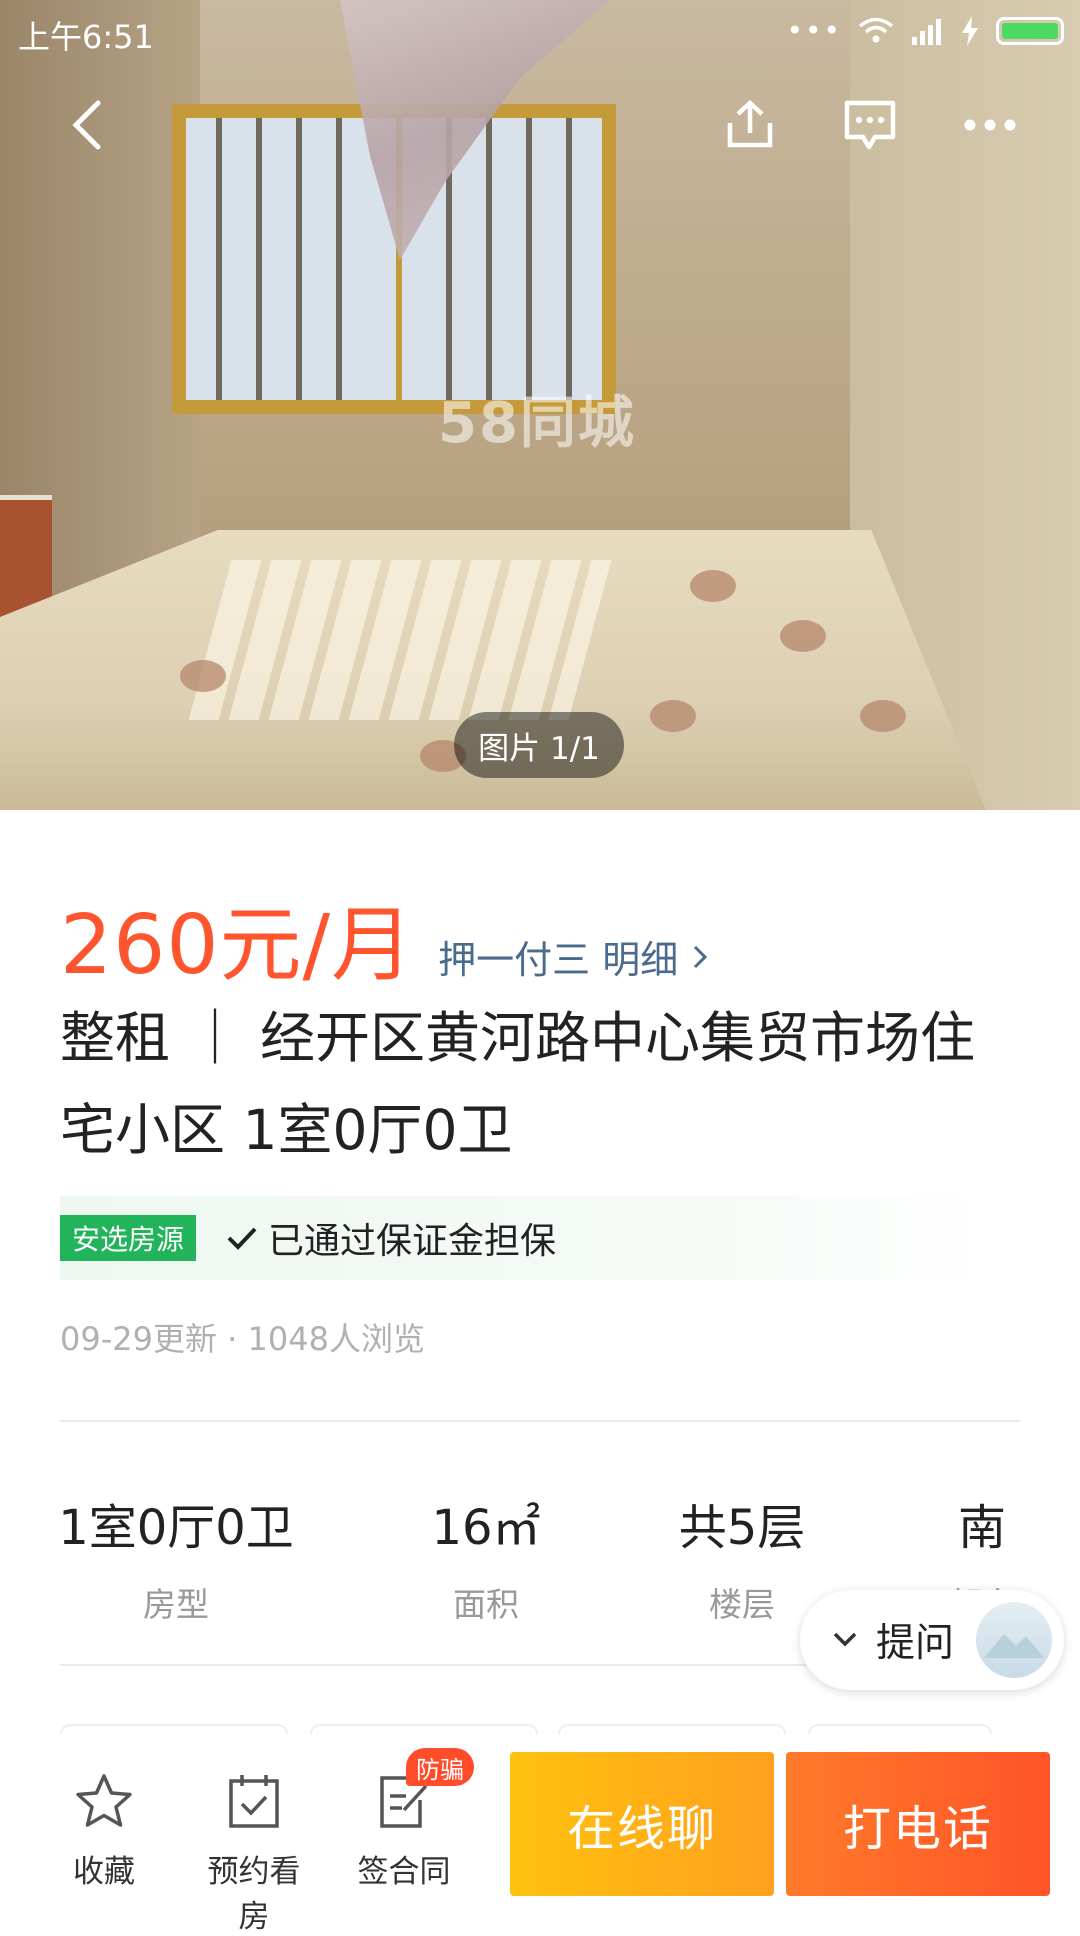 The width and height of the screenshot is (1080, 1936). Describe the element at coordinates (540, 125) in the screenshot. I see `top-nav` at that location.